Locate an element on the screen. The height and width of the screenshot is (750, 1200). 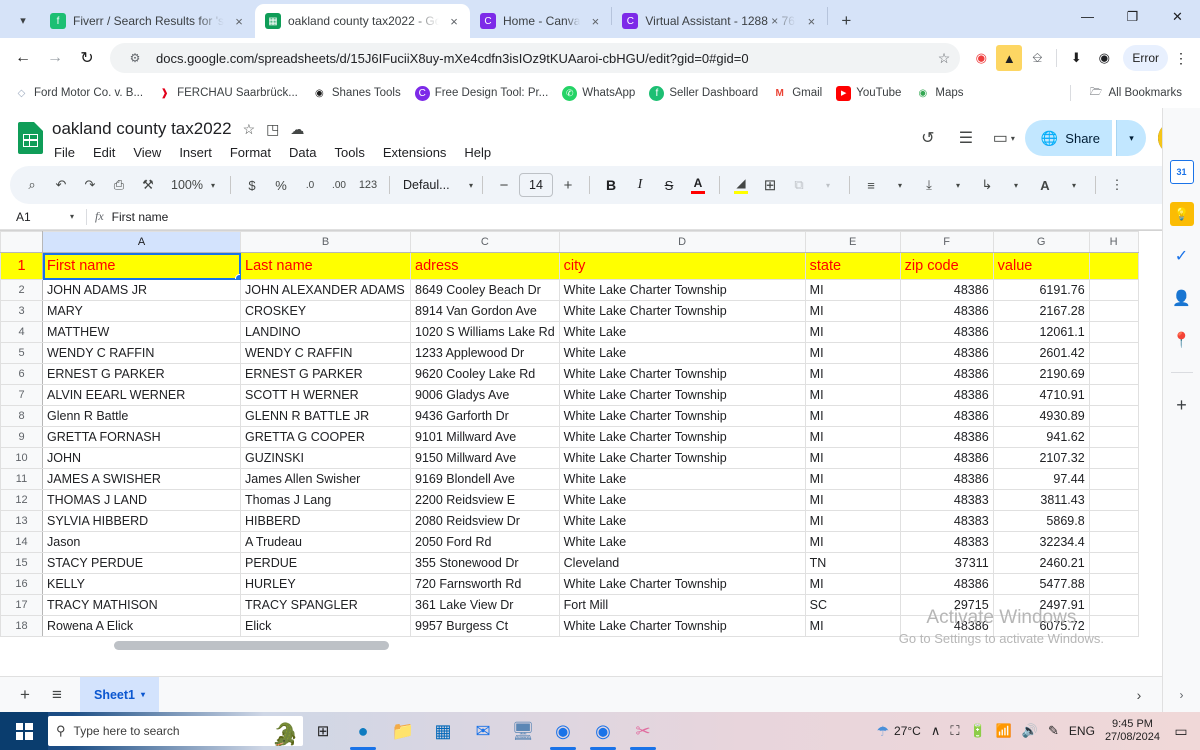
cell-c2: 8649 Cooley Beach Dr is located at coordinates (485, 290).